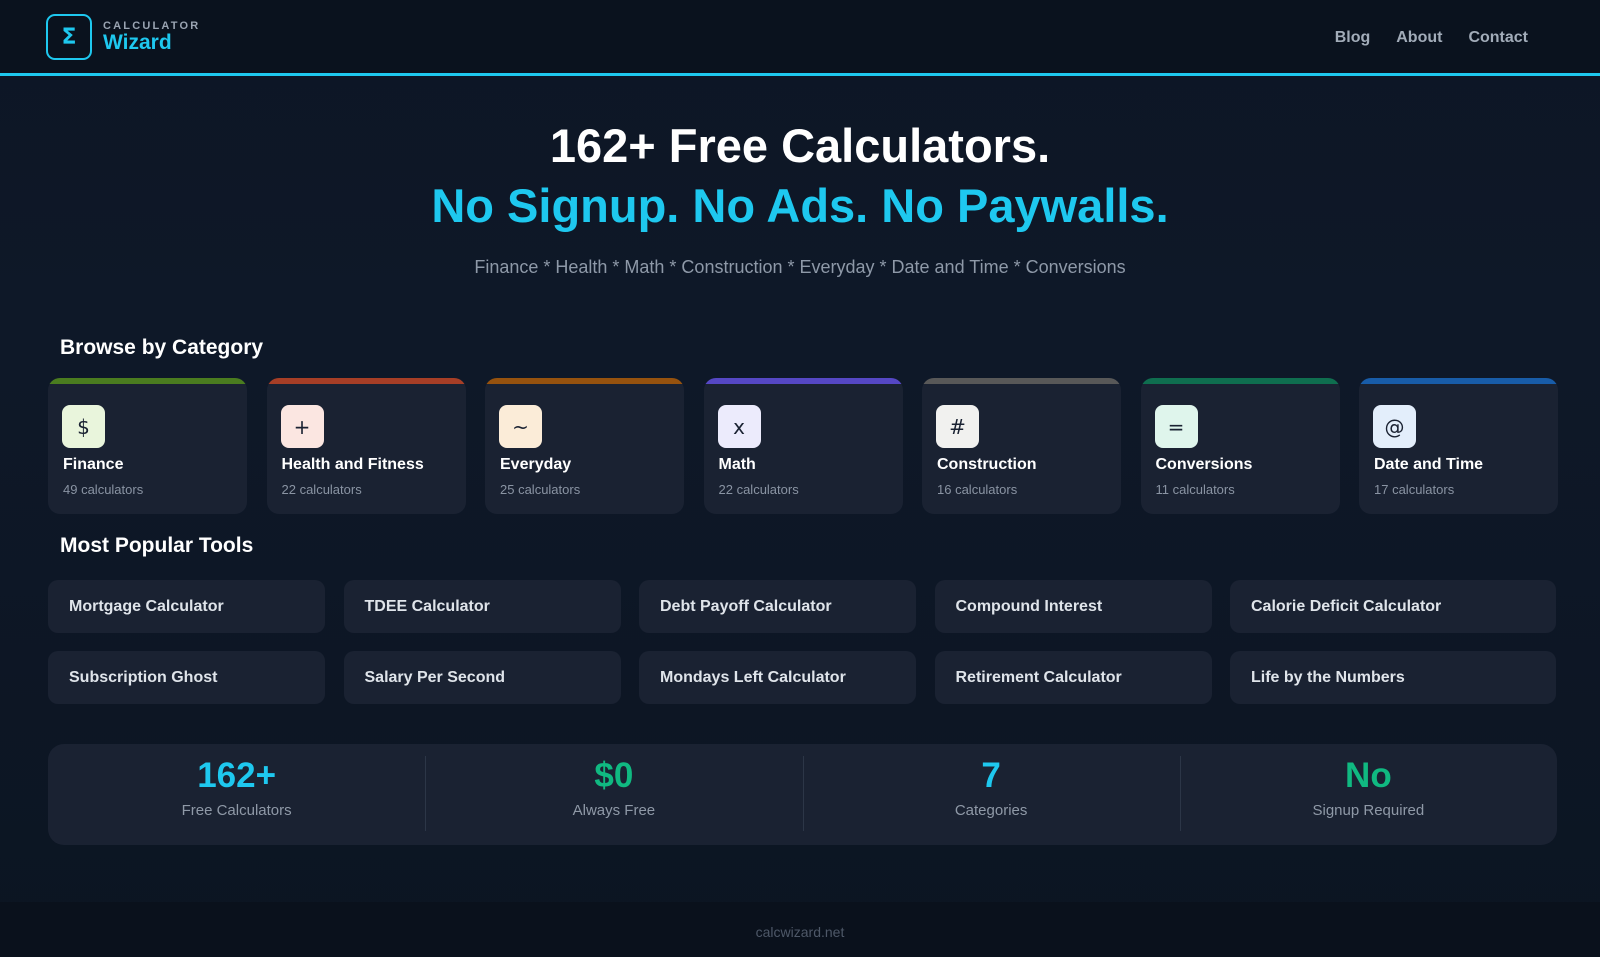  What do you see at coordinates (991, 775) in the screenshot?
I see `stat-value: 7` at bounding box center [991, 775].